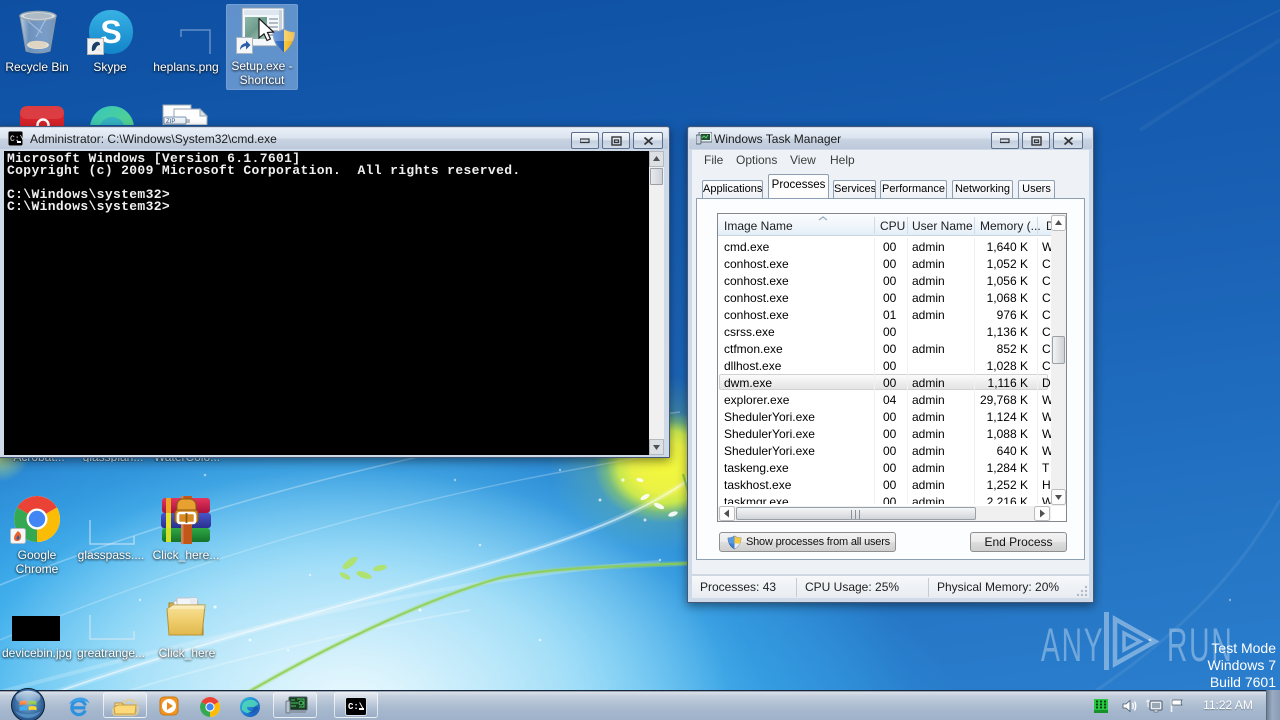 Image resolution: width=1280 pixels, height=720 pixels. I want to click on svg-text: ZIP, so click(170, 122).